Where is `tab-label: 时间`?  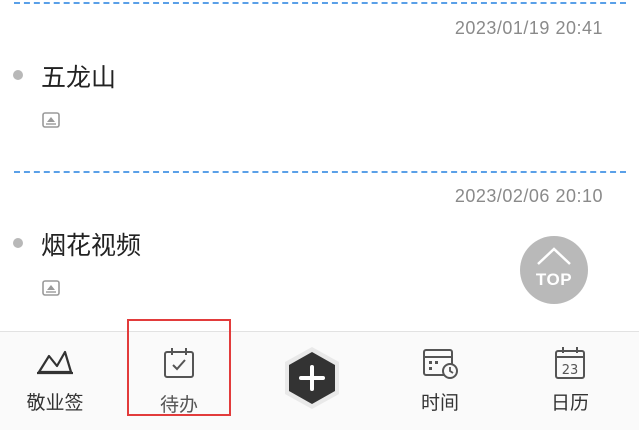
tab-label: 时间 is located at coordinates (439, 403).